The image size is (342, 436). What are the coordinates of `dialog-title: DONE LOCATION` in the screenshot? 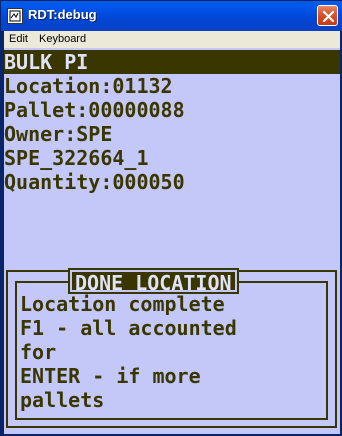 It's located at (153, 281).